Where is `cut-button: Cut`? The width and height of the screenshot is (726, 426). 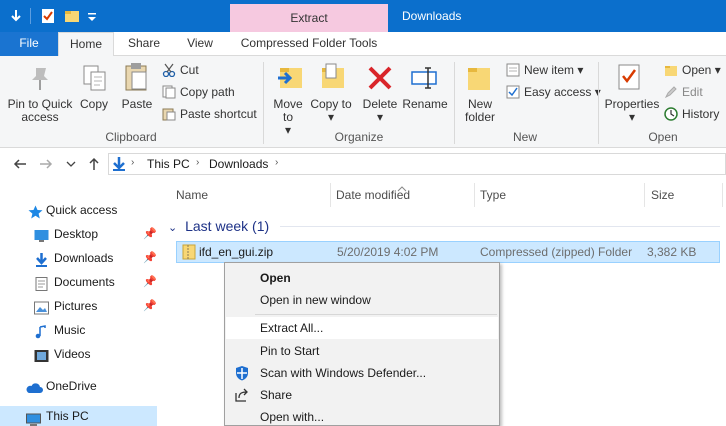 cut-button: Cut is located at coordinates (180, 70).